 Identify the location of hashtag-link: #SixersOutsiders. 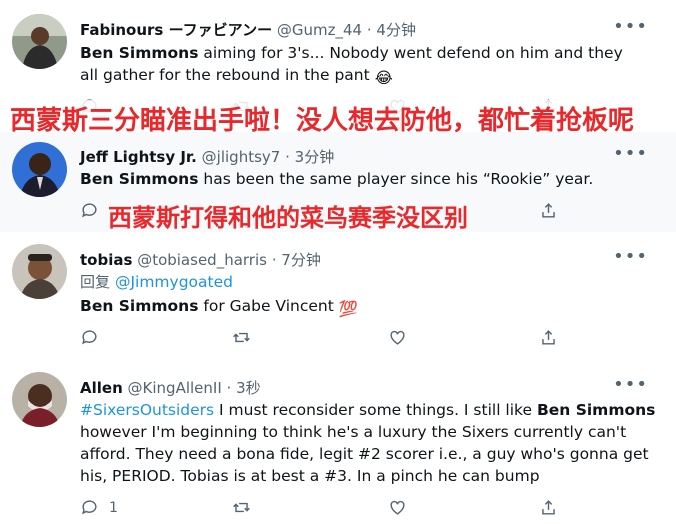
(147, 410).